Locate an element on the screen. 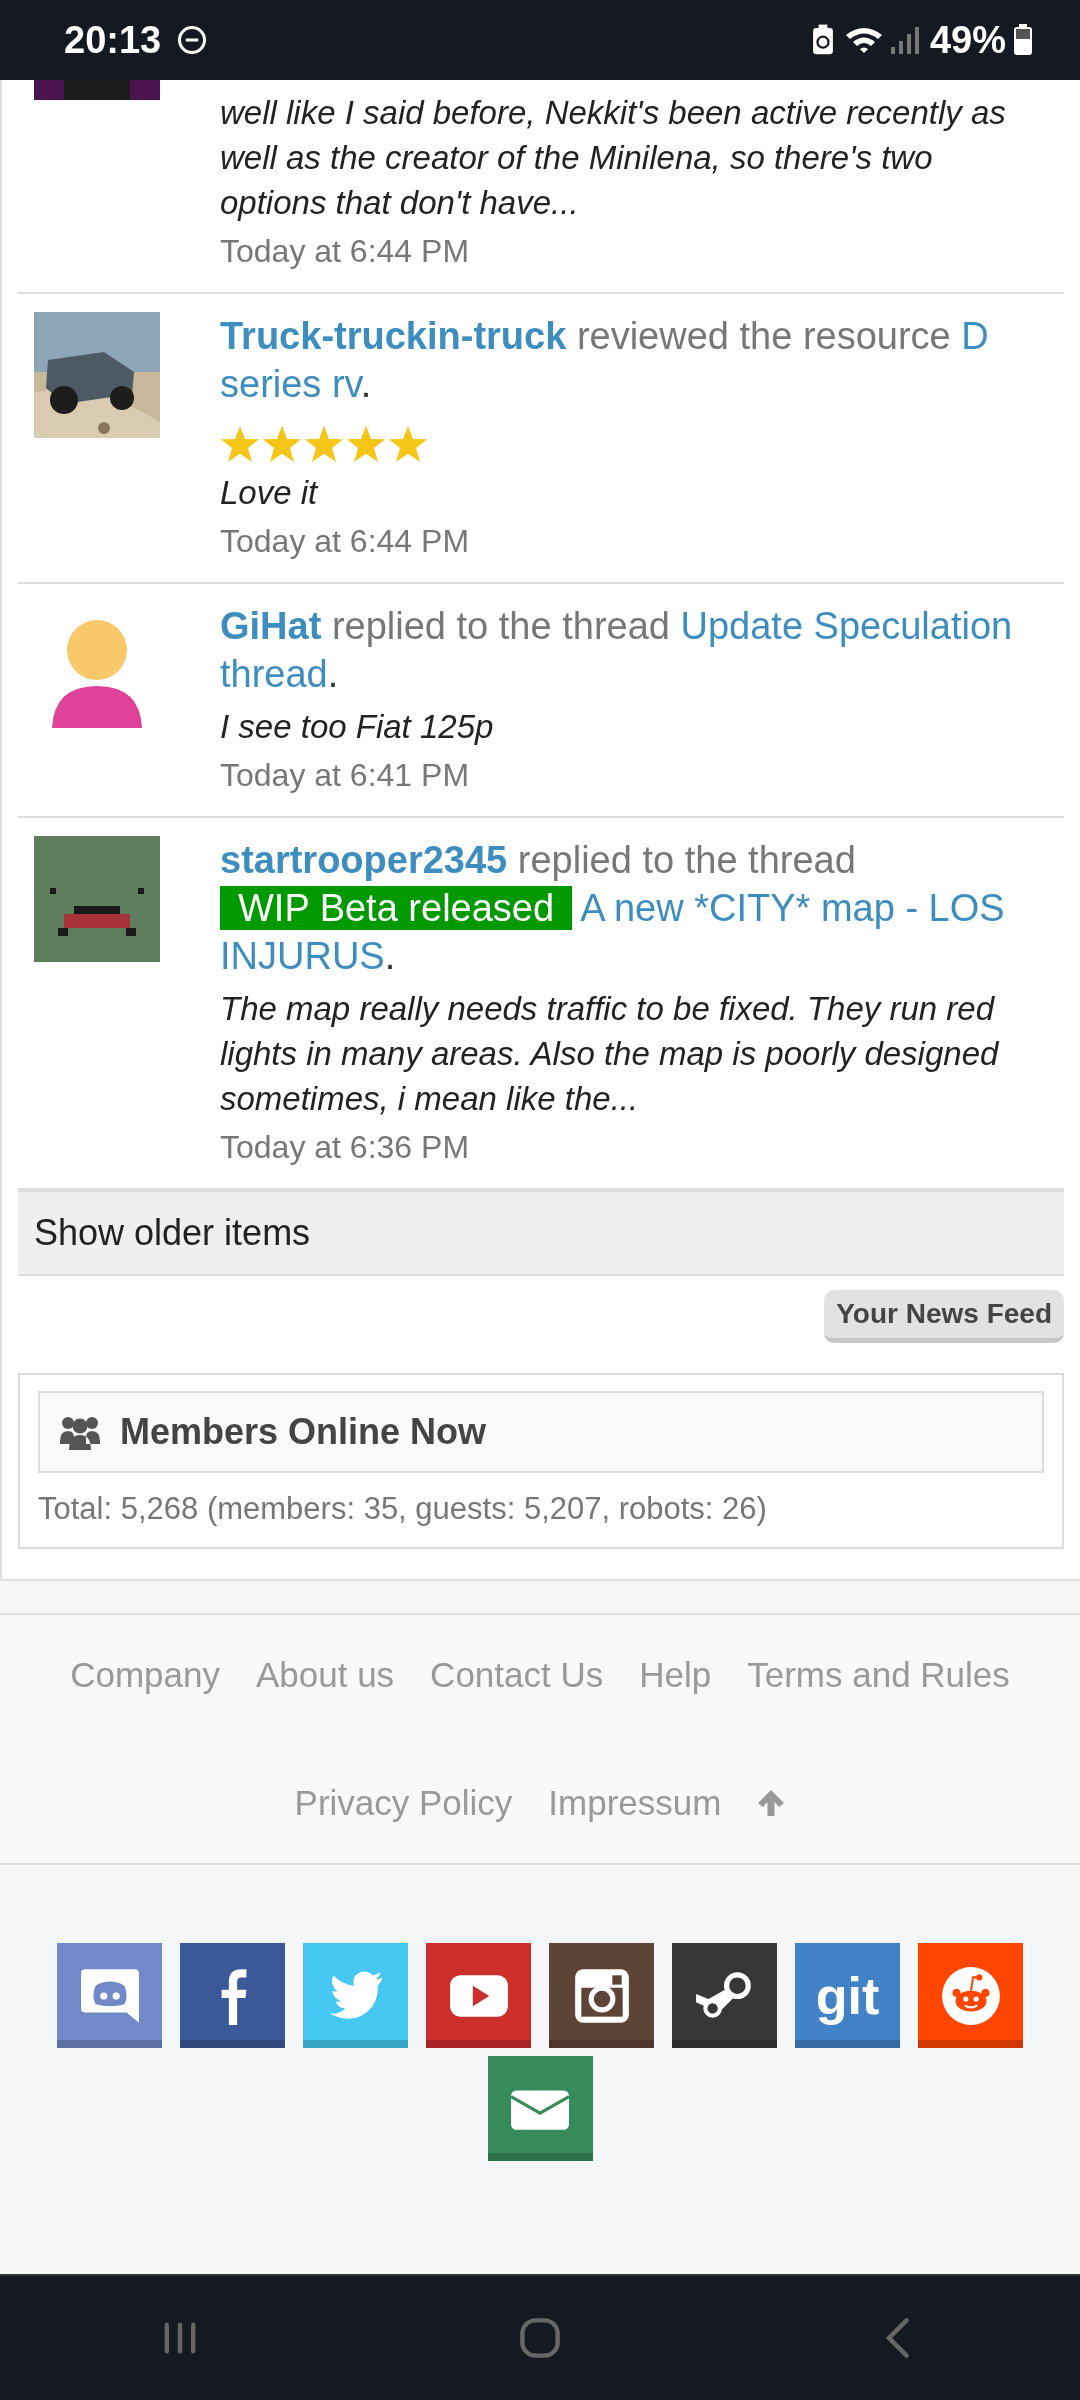 The width and height of the screenshot is (1080, 2400). show-older-items-button: Show older items is located at coordinates (541, 1233).